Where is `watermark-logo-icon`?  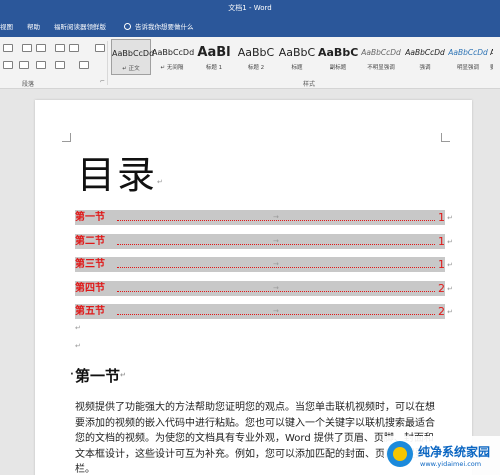 watermark-logo-icon is located at coordinates (400, 454).